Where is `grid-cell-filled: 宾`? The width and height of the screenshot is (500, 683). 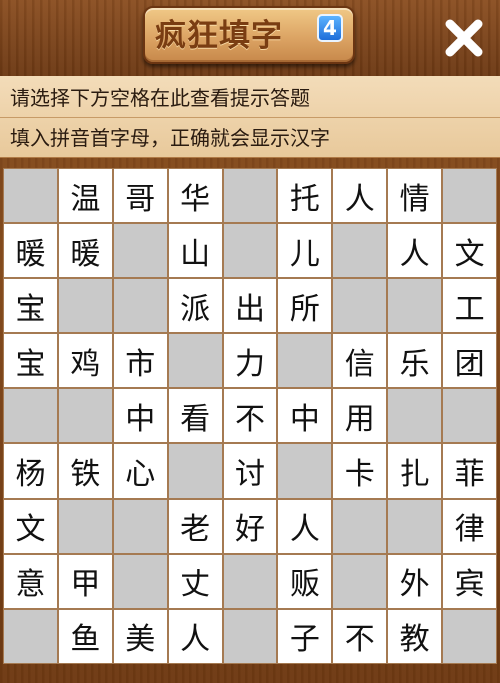
grid-cell-filled: 宾 is located at coordinates (470, 581).